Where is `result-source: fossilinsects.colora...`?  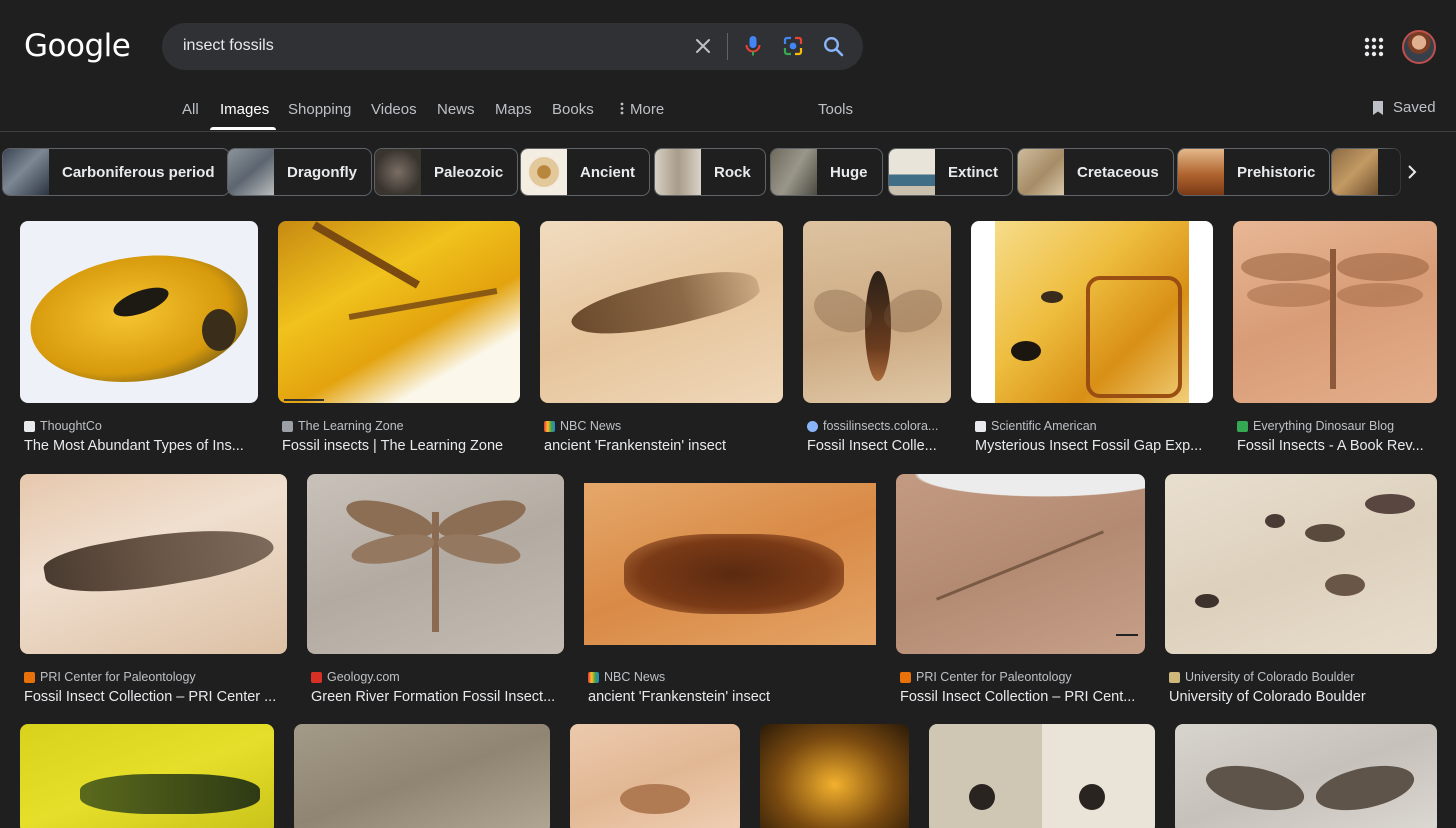
result-source: fossilinsects.colora... is located at coordinates (872, 426).